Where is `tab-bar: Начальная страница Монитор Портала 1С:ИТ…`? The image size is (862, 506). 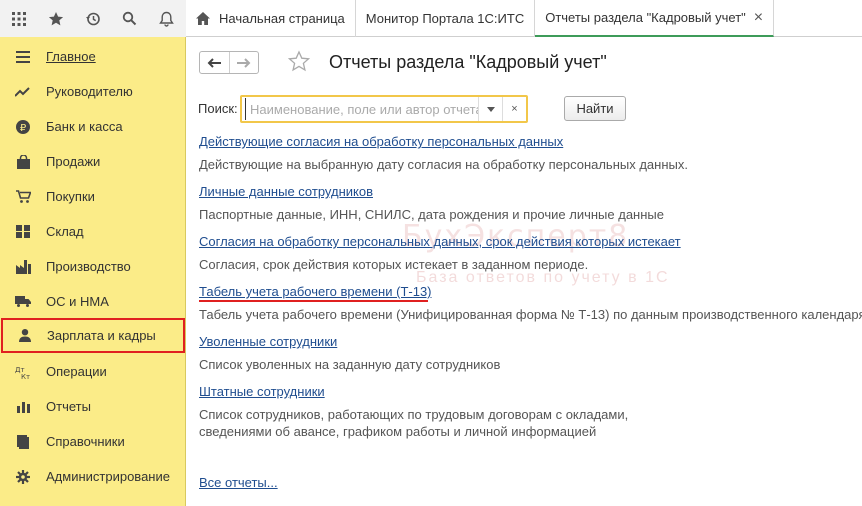
tab-bar: Начальная страница Монитор Портала 1С:ИТ… is located at coordinates (480, 18).